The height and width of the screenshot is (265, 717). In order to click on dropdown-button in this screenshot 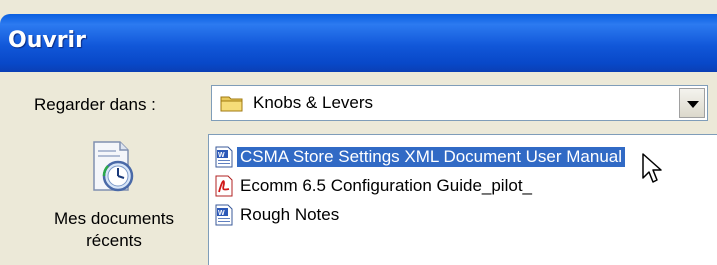, I will do `click(692, 103)`.